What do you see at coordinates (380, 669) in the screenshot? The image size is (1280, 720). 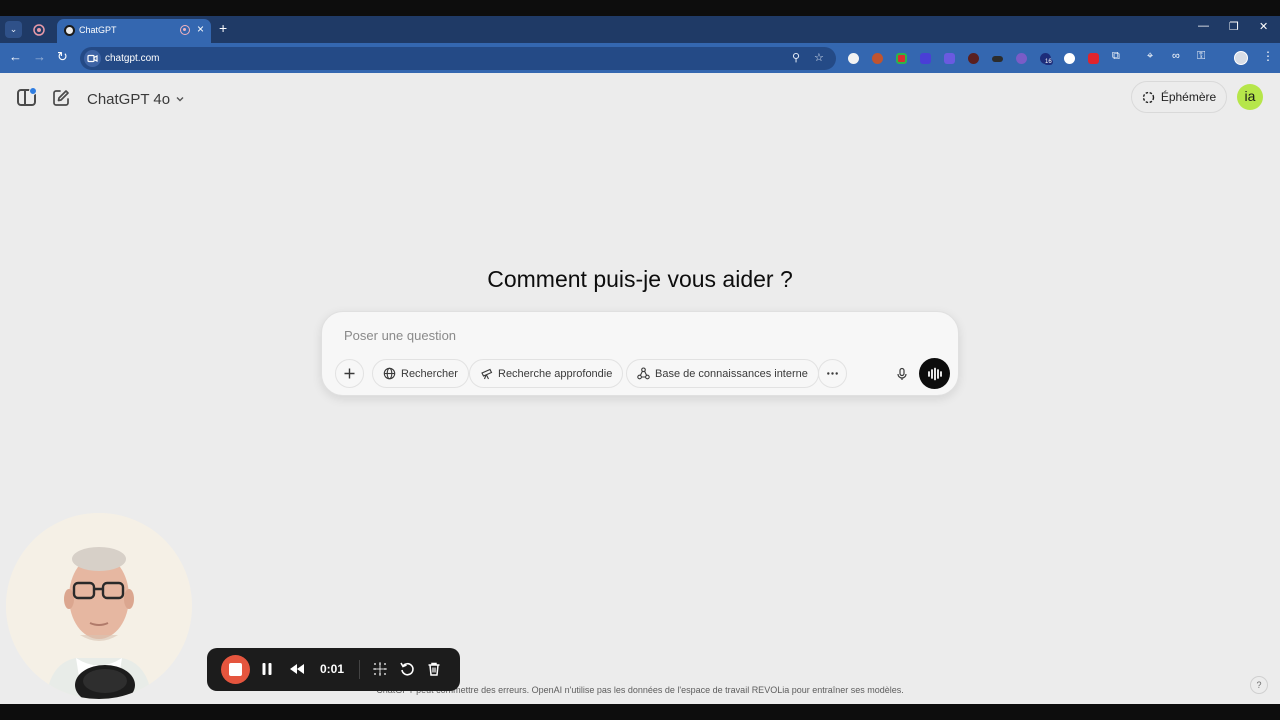 I see `drawing-grid-icon` at bounding box center [380, 669].